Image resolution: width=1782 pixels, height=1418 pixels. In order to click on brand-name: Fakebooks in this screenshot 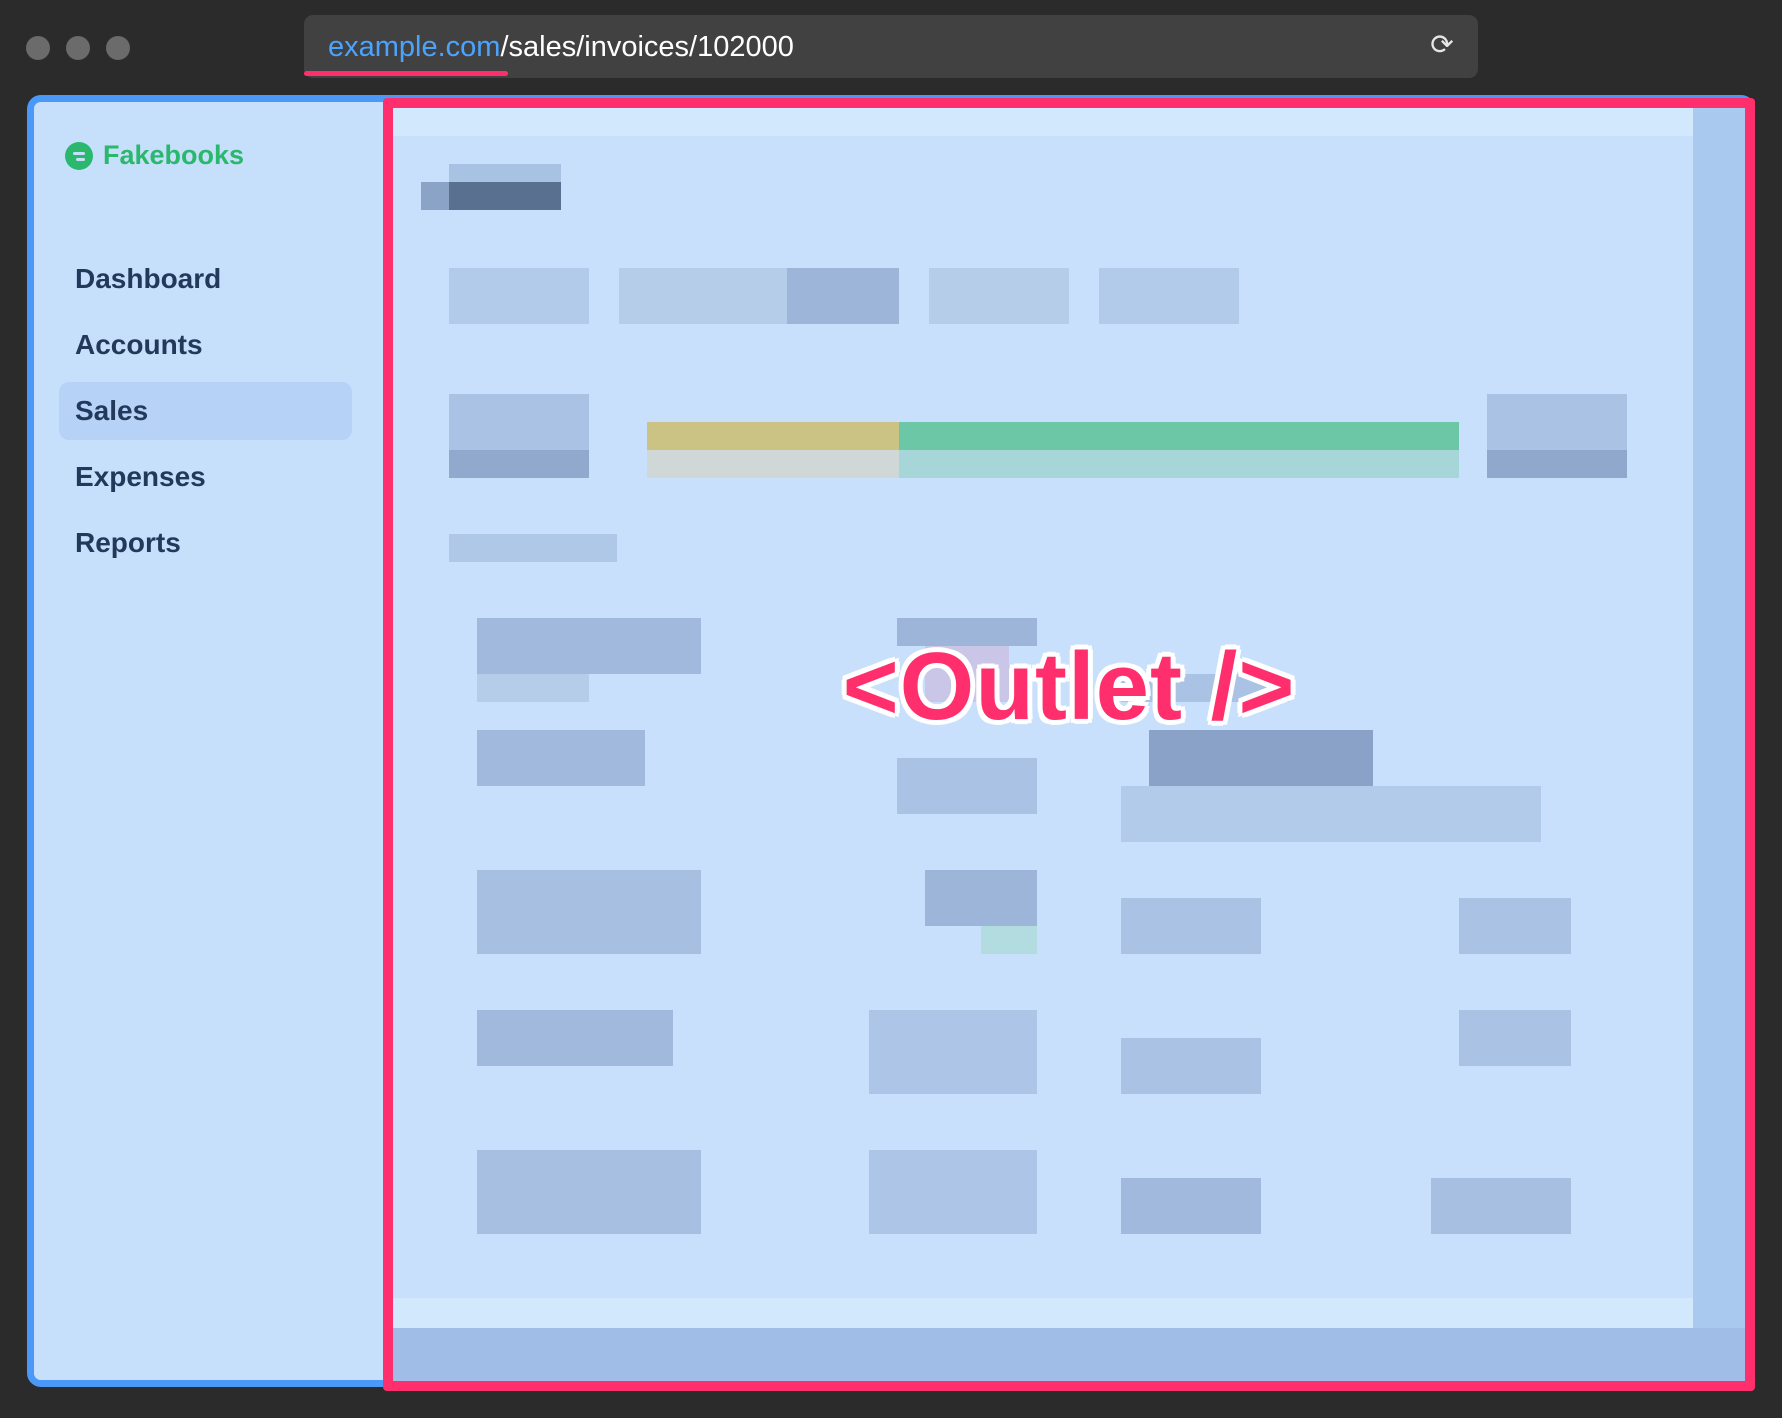, I will do `click(174, 155)`.